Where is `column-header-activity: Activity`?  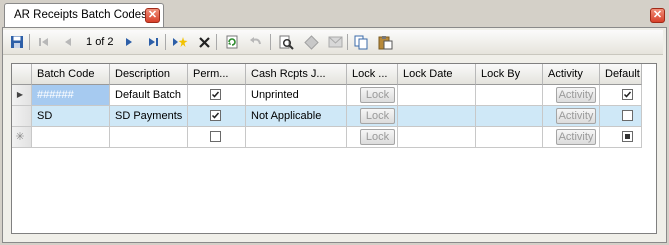 column-header-activity: Activity is located at coordinates (571, 74).